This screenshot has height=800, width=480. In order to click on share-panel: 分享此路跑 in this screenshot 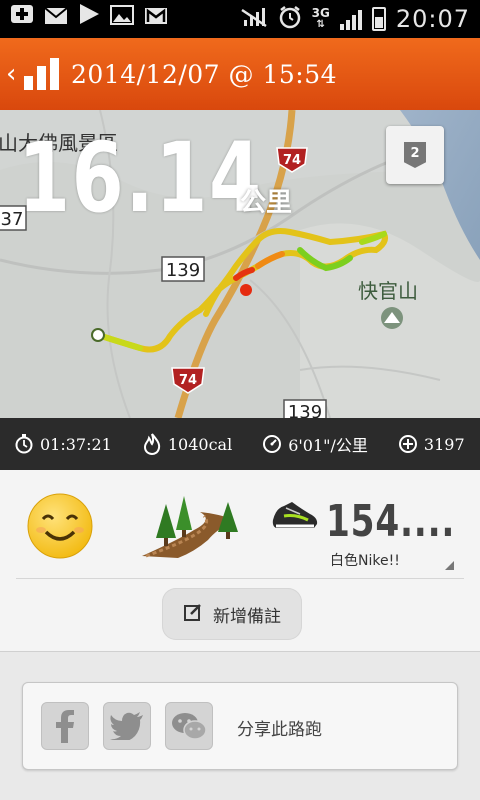, I will do `click(240, 726)`.